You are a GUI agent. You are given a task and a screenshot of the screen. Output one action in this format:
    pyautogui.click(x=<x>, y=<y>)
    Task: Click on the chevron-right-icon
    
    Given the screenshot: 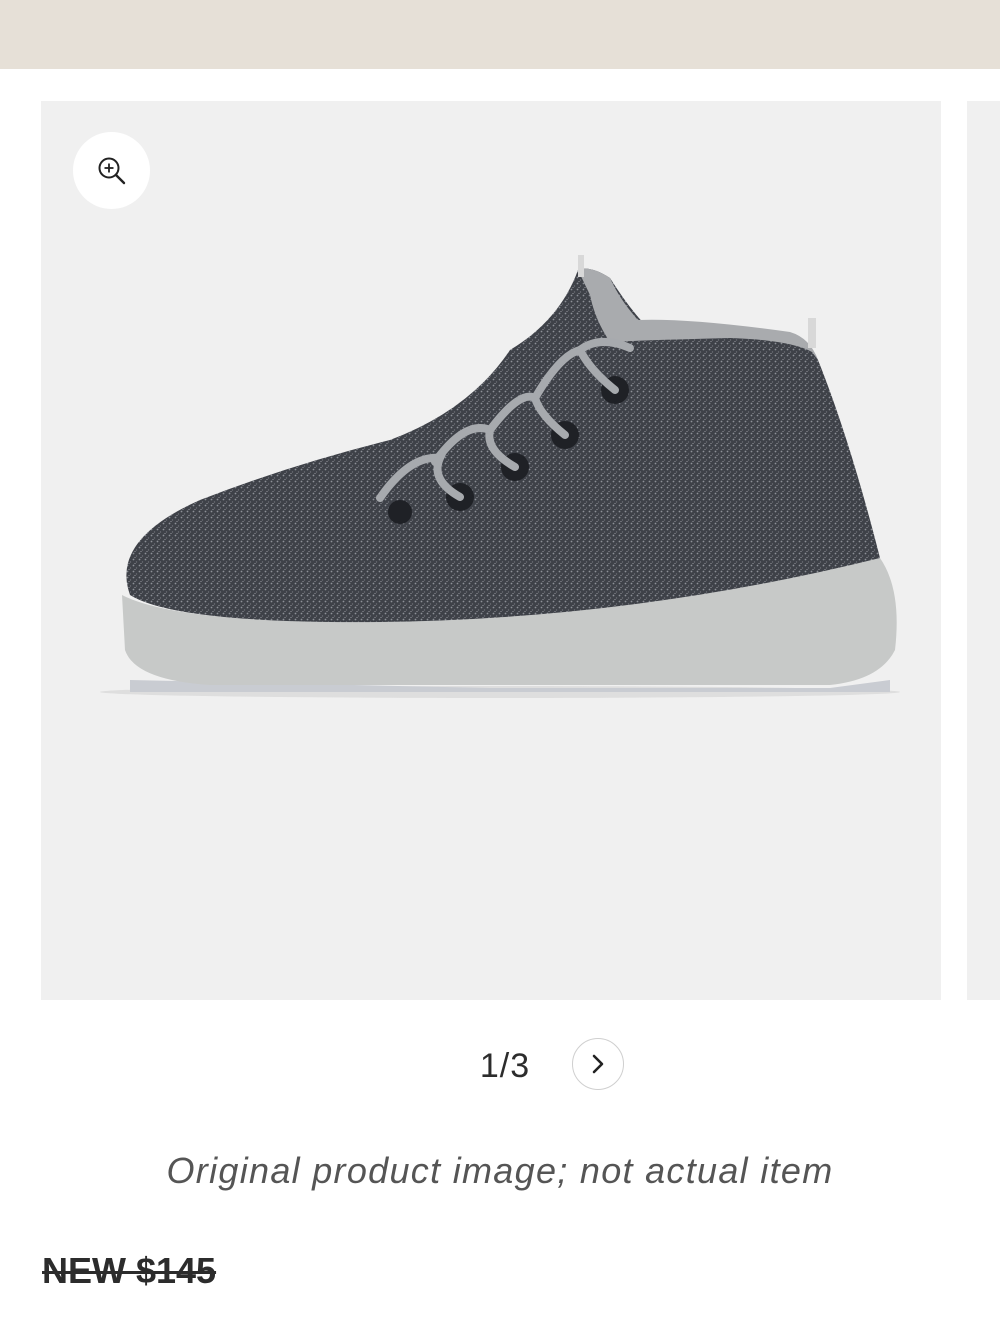 What is the action you would take?
    pyautogui.click(x=598, y=1064)
    